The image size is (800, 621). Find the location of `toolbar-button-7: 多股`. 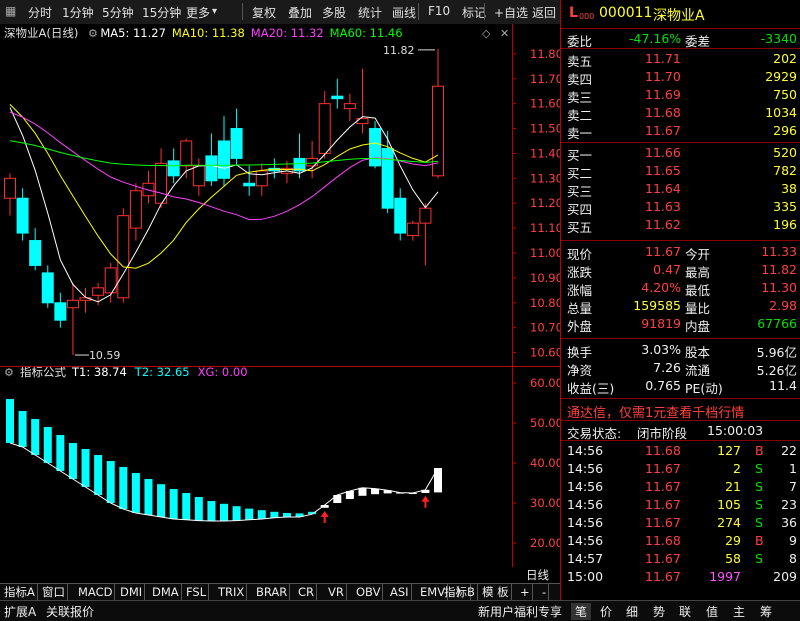

toolbar-button-7: 多股 is located at coordinates (334, 12).